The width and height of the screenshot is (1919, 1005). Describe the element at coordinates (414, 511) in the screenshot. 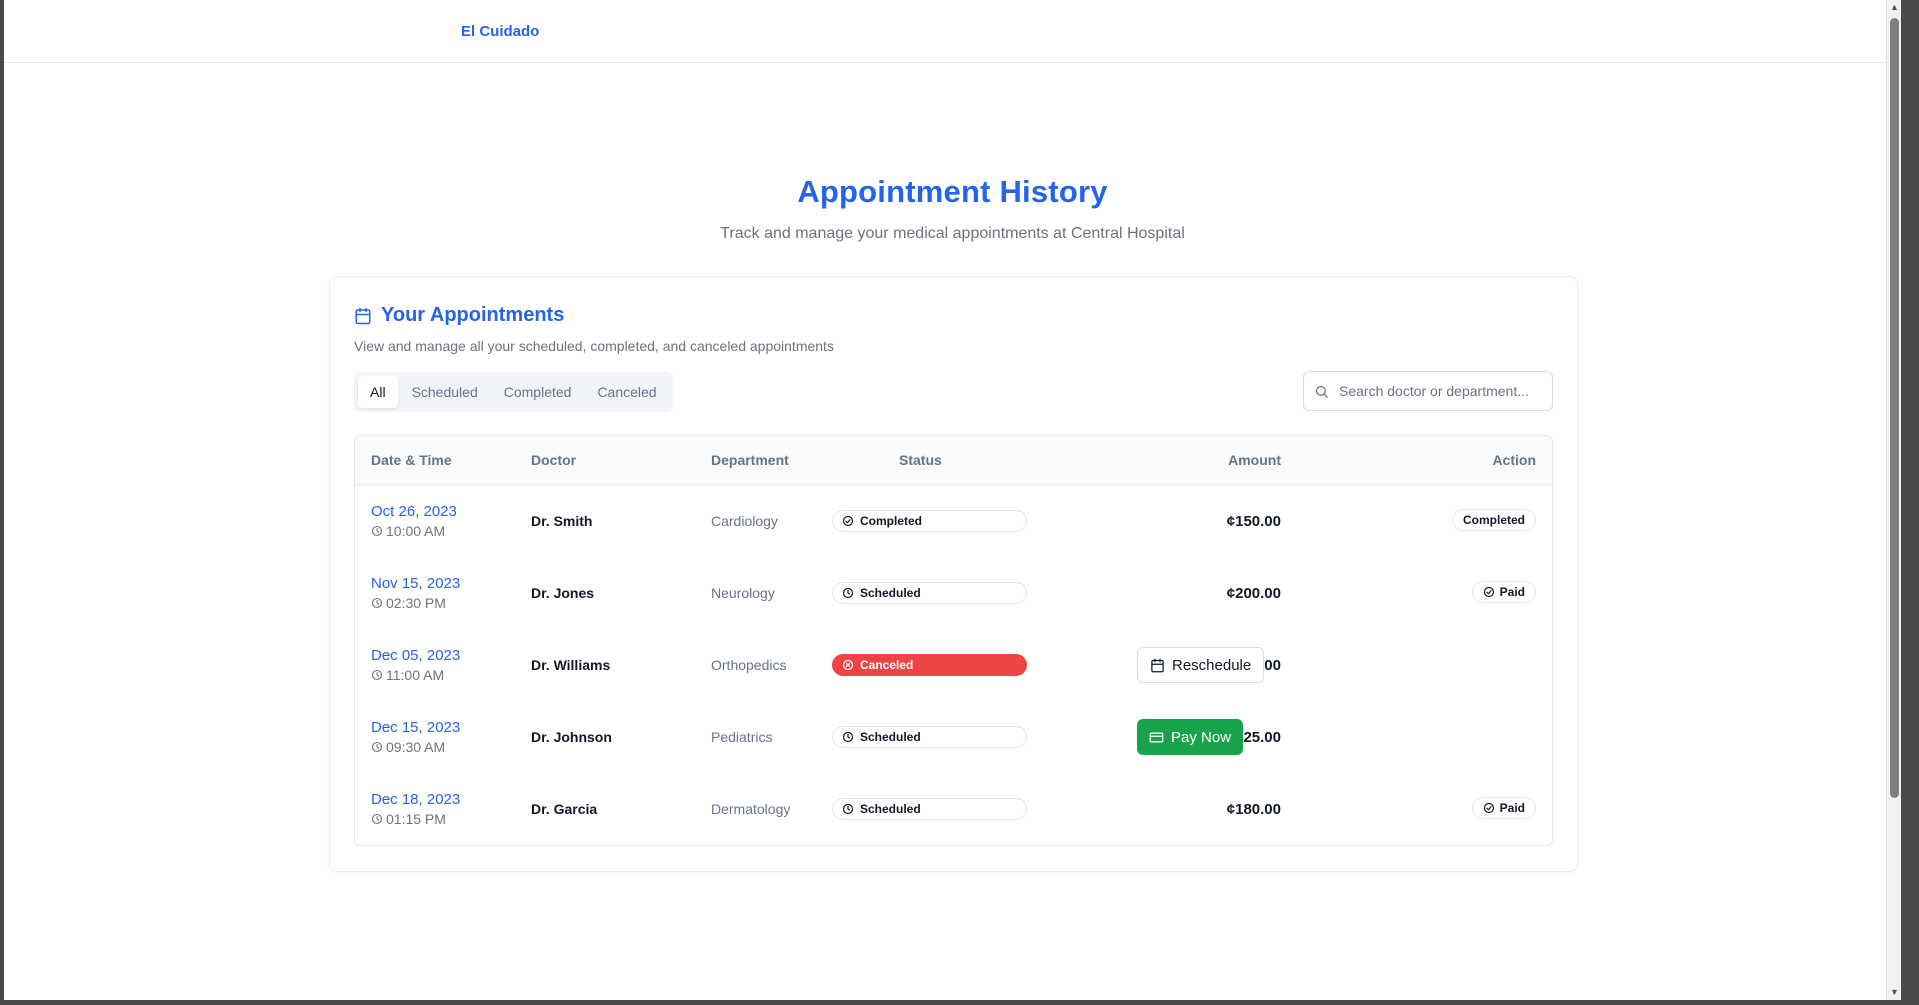

I see `appointment-date: Oct 26, 2023` at that location.